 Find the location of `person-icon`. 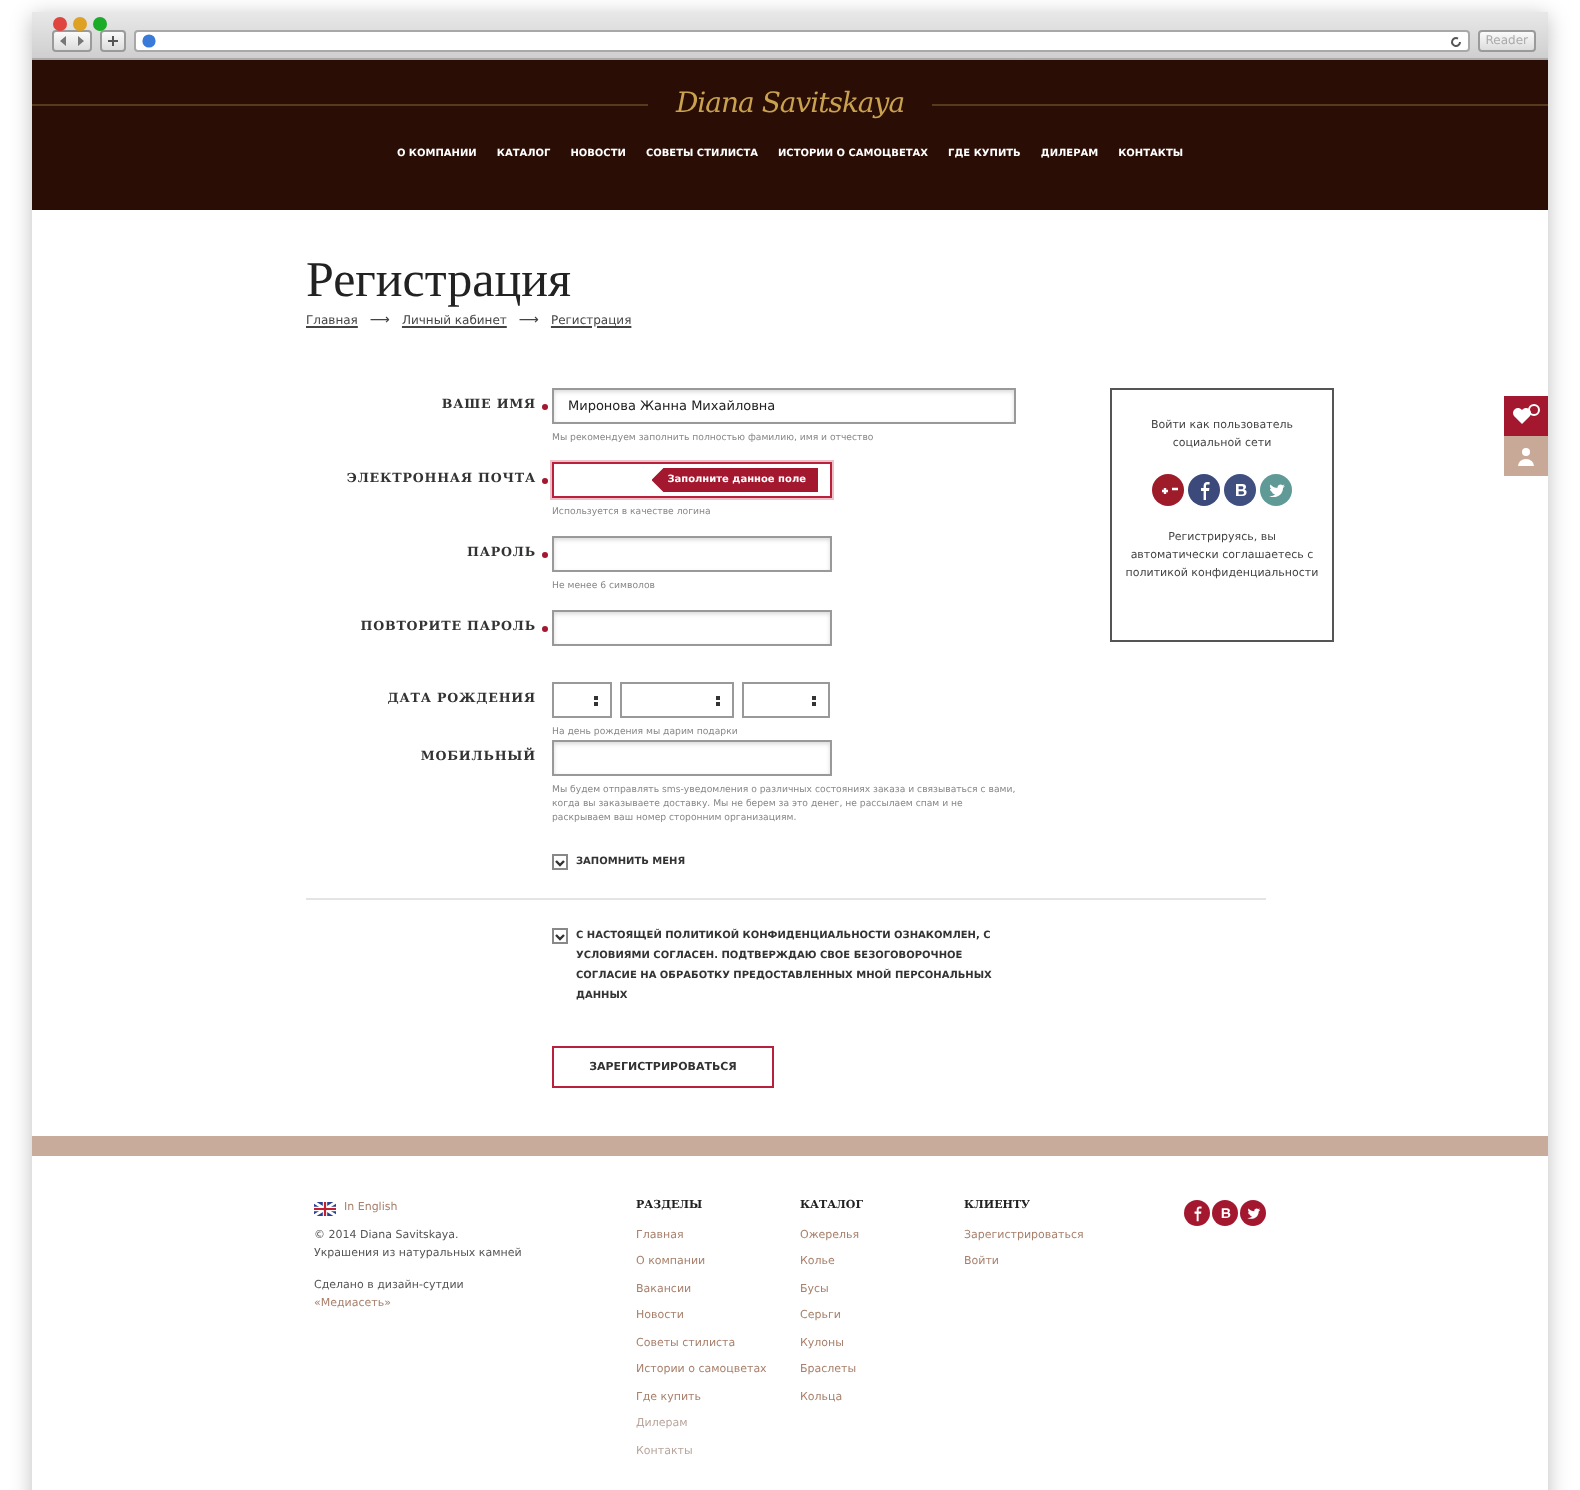

person-icon is located at coordinates (1526, 456).